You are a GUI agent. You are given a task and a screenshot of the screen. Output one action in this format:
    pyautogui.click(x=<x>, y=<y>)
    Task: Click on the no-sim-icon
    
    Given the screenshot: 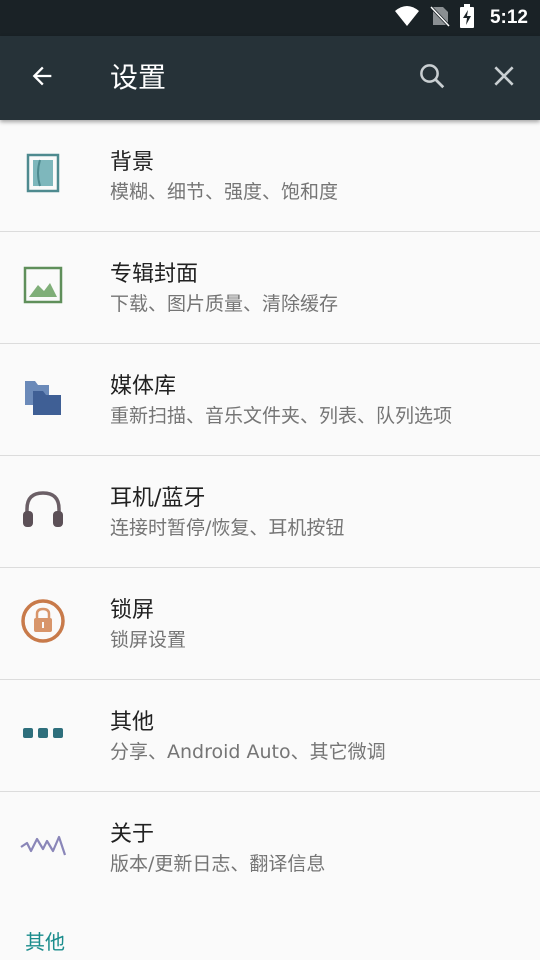 What is the action you would take?
    pyautogui.click(x=440, y=18)
    